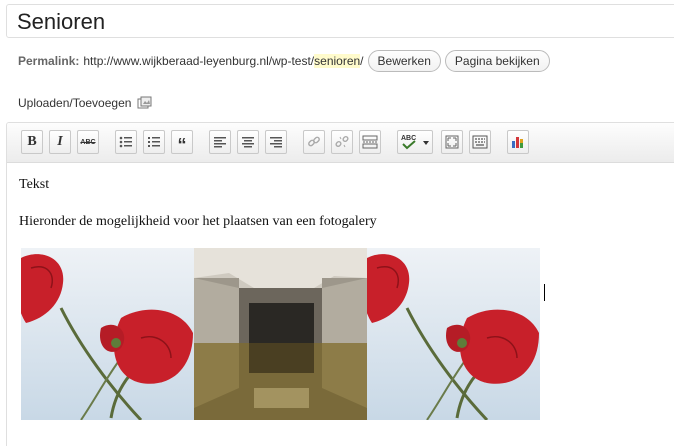  I want to click on strikethrough-icon: ABC, so click(88, 142).